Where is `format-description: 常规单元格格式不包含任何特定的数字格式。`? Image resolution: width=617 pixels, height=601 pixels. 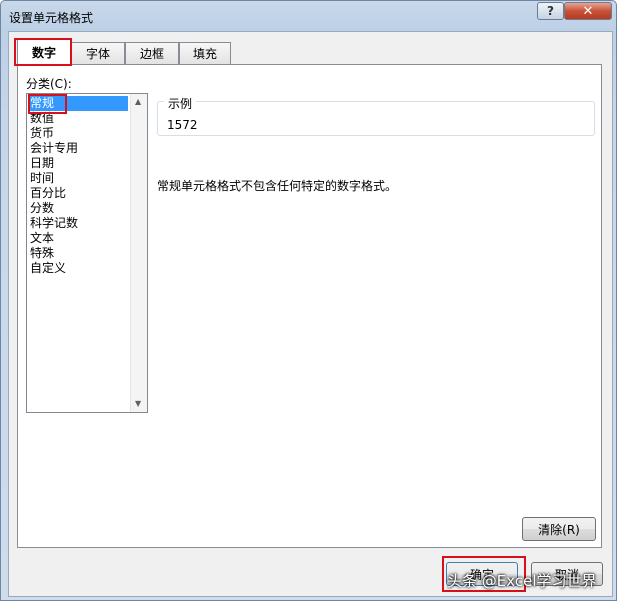
format-description: 常规单元格格式不包含任何特定的数字格式。 is located at coordinates (277, 186).